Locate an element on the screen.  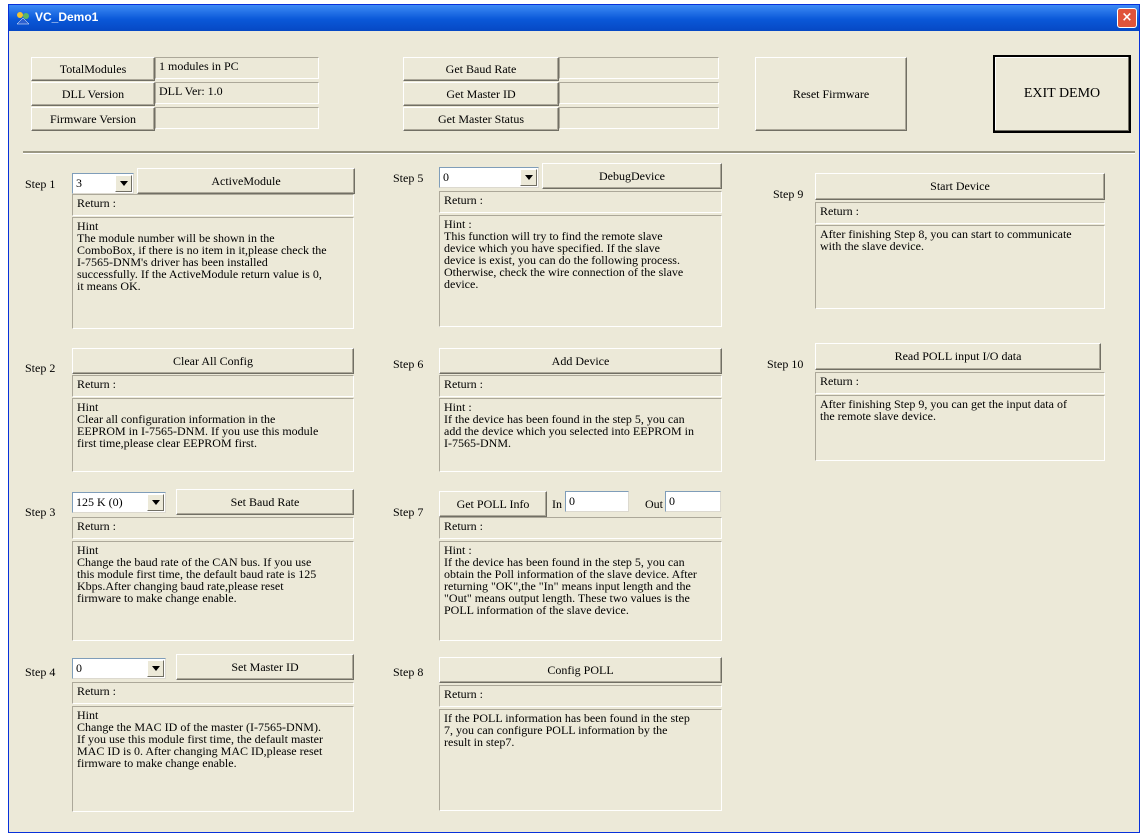
exit-demo-button: EXIT DEMO is located at coordinates (1062, 94).